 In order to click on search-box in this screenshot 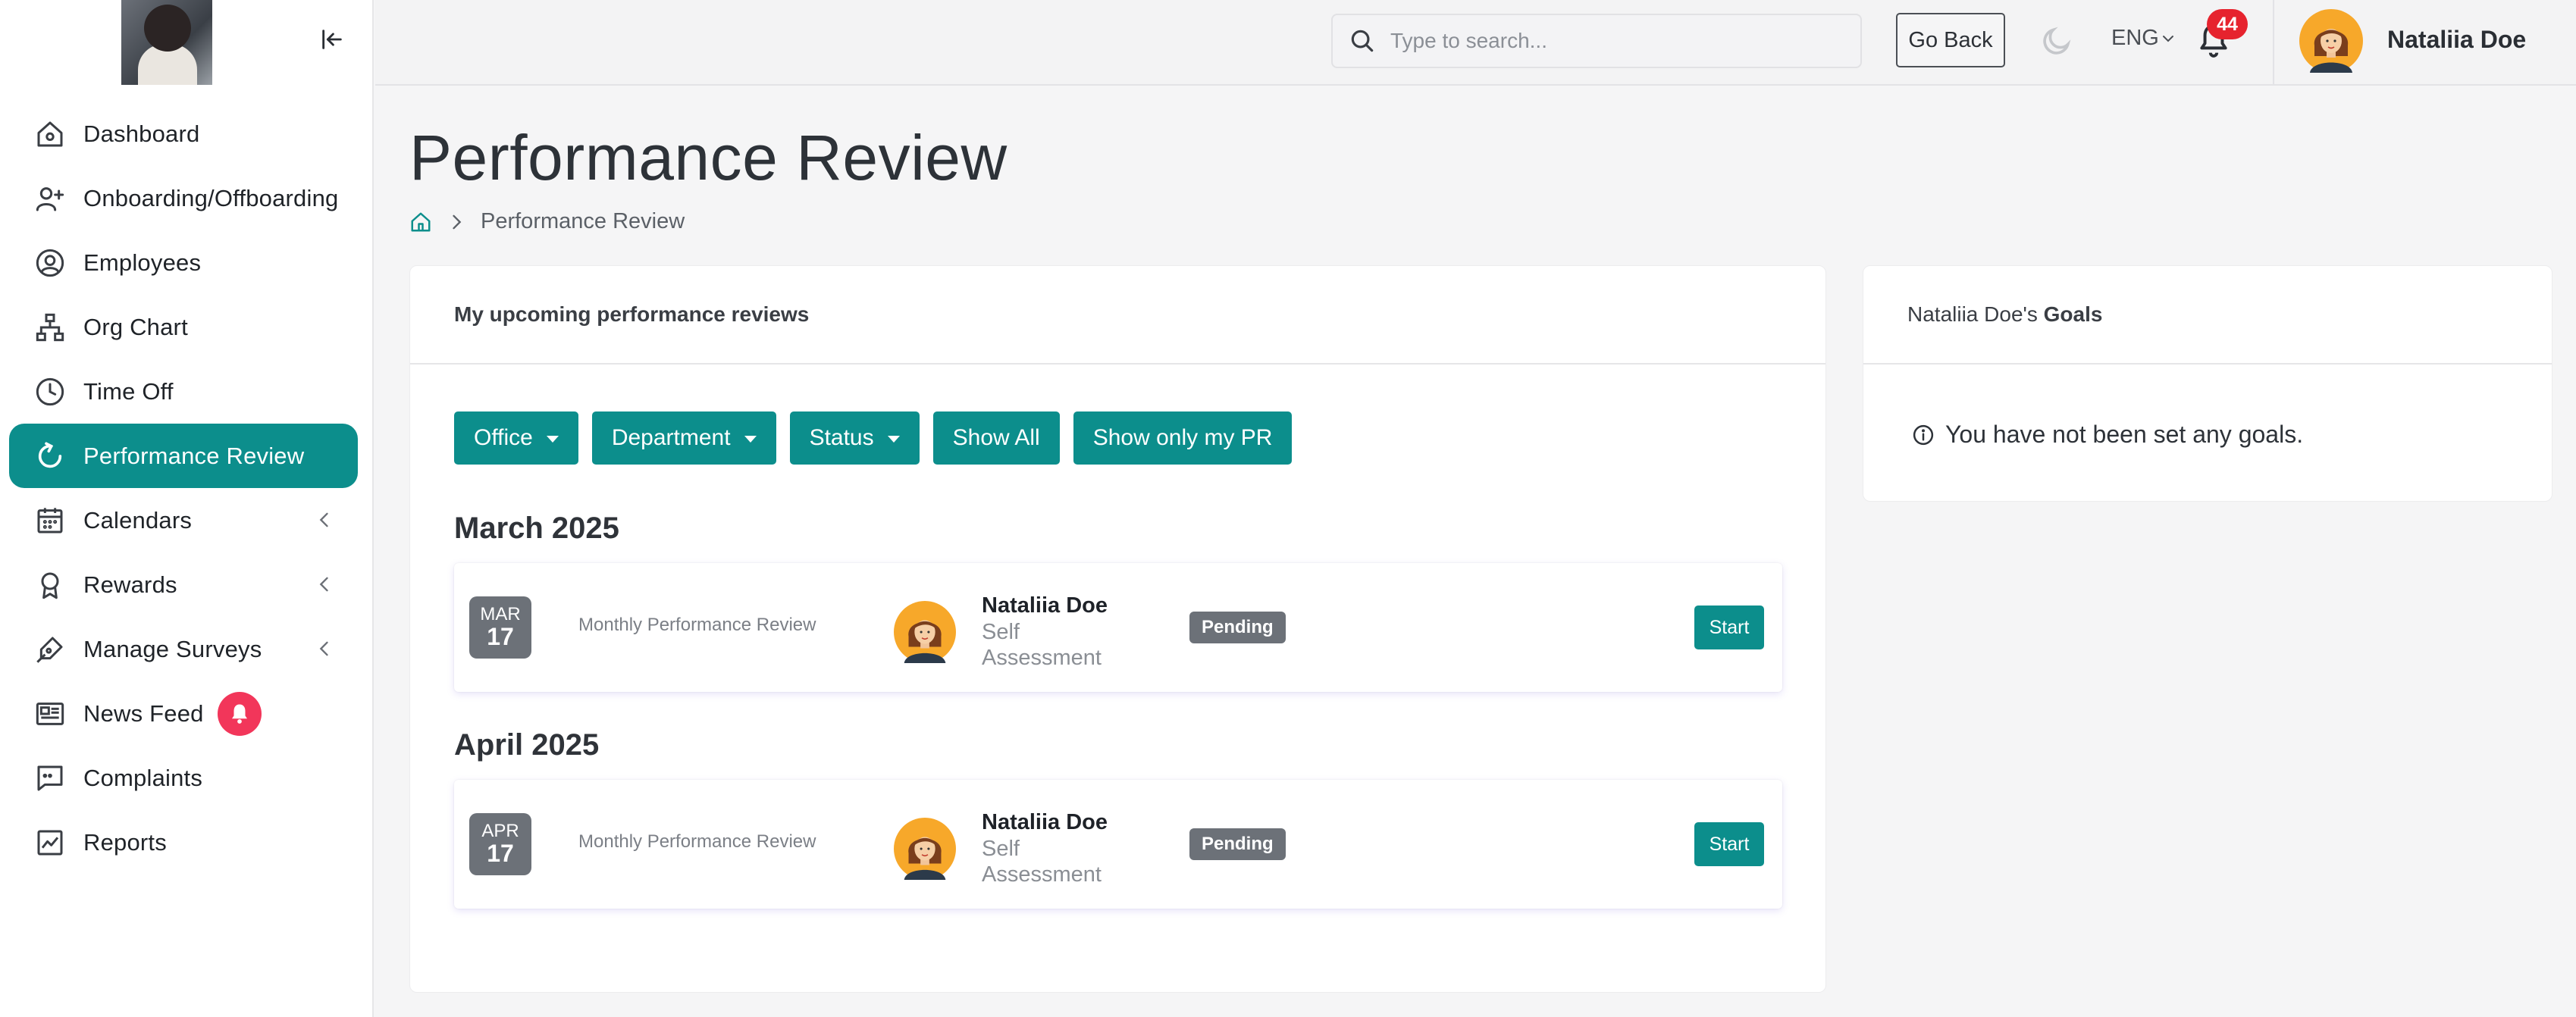, I will do `click(1596, 41)`.